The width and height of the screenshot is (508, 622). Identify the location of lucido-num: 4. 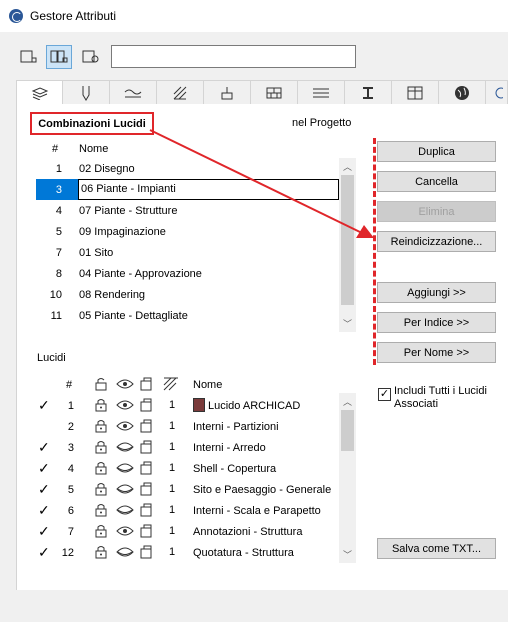
(70, 468).